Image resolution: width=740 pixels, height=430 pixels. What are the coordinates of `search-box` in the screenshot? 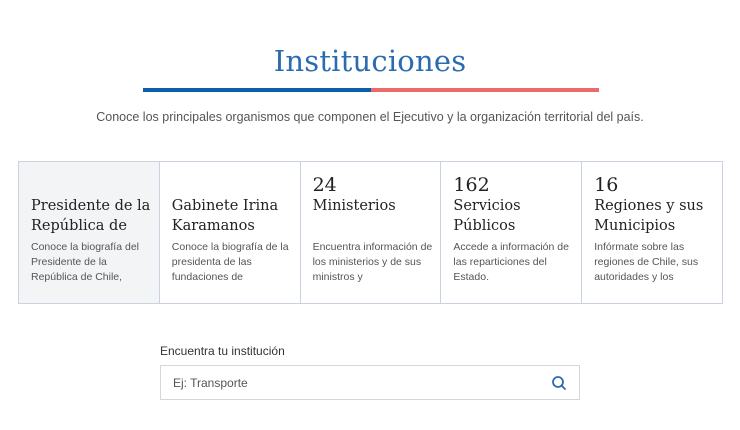 It's located at (370, 382).